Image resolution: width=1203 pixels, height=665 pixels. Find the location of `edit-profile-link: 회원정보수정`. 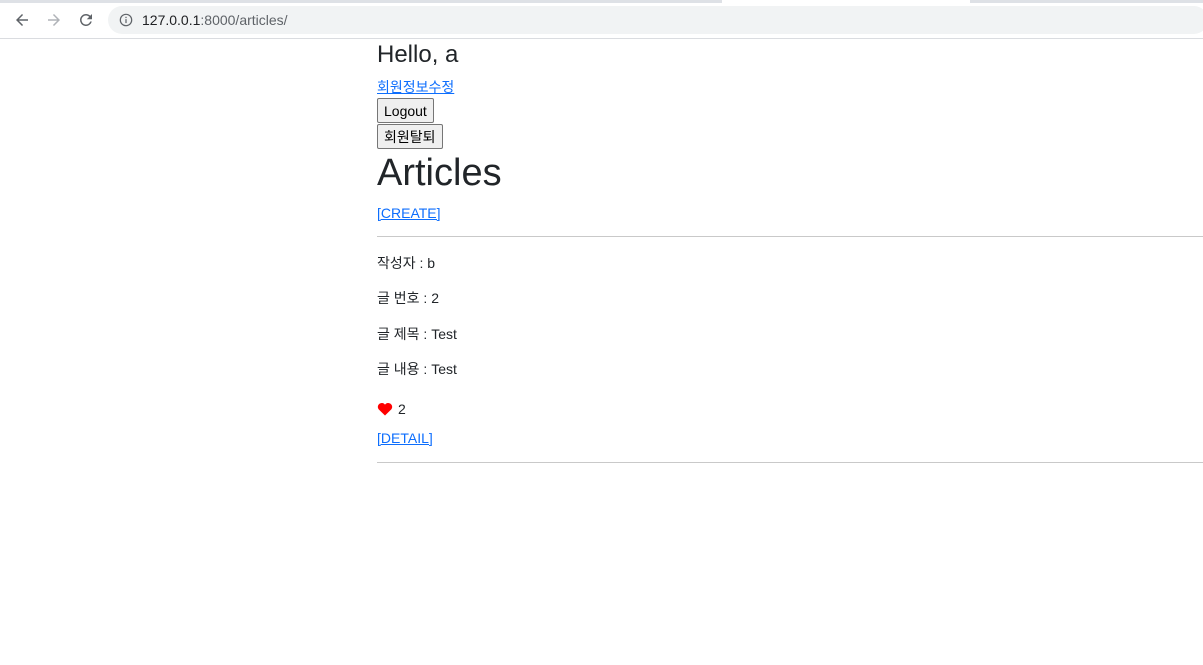

edit-profile-link: 회원정보수정 is located at coordinates (415, 87).